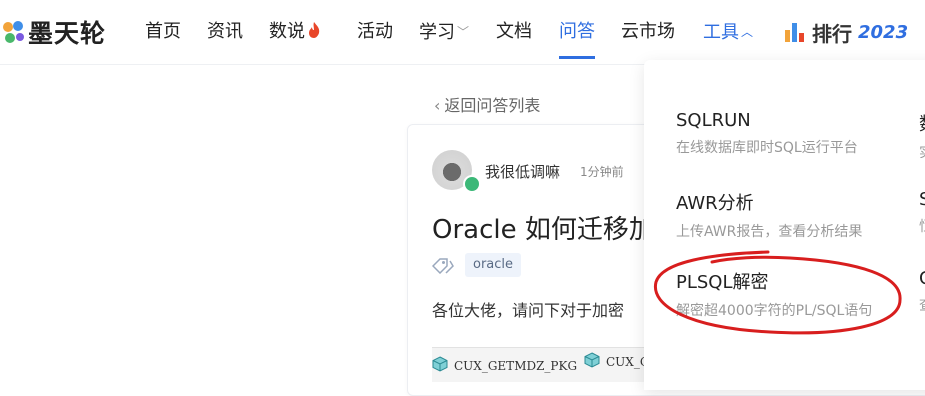  What do you see at coordinates (442, 268) in the screenshot?
I see `tag-icon` at bounding box center [442, 268].